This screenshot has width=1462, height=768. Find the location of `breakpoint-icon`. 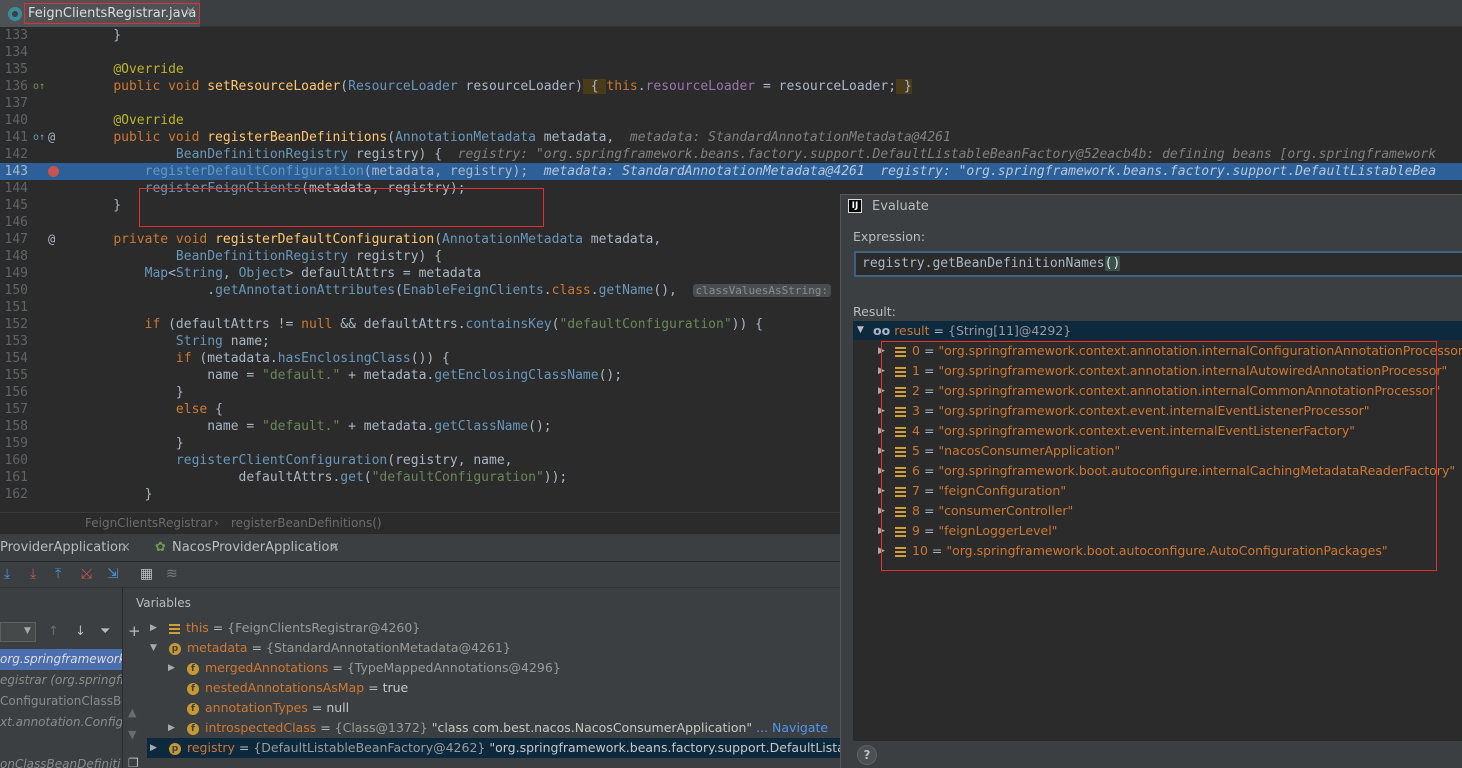

breakpoint-icon is located at coordinates (53, 171).